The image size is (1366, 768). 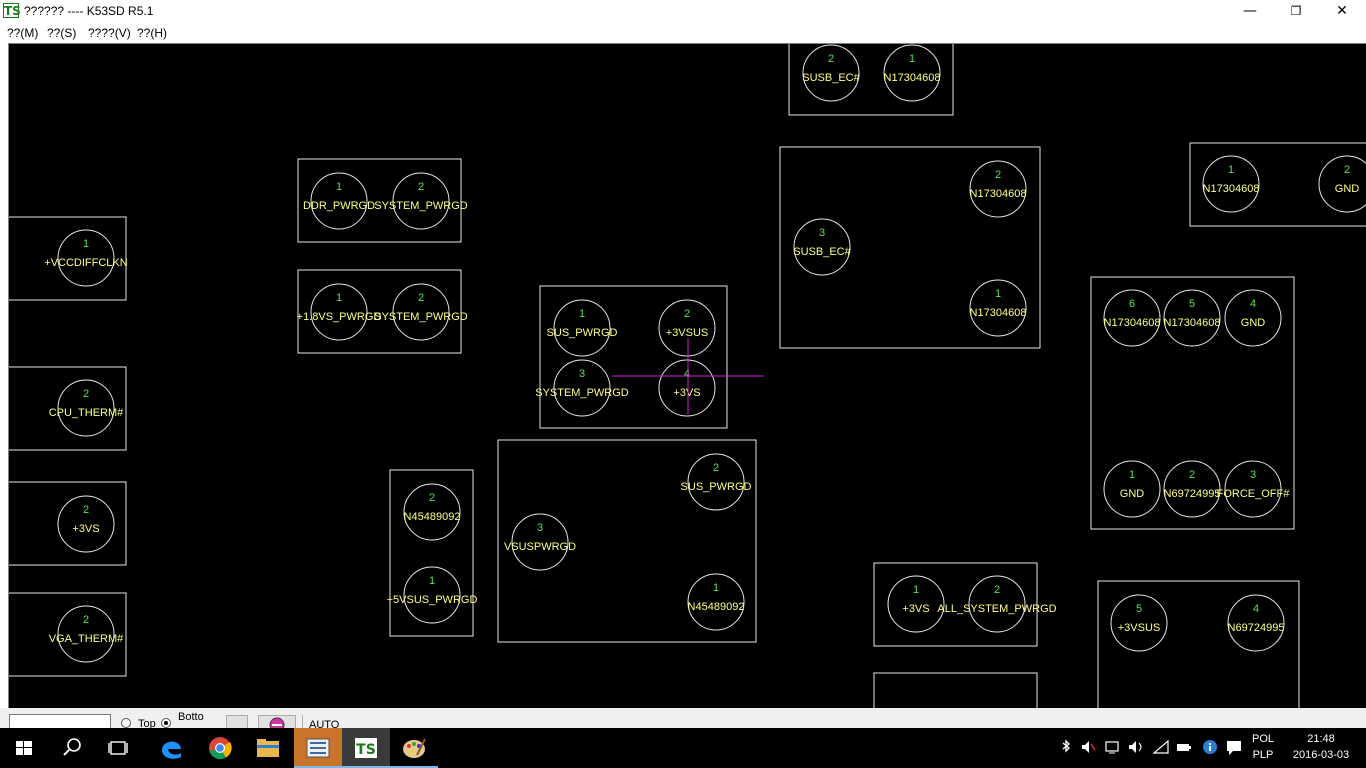 What do you see at coordinates (220, 748) in the screenshot?
I see `taskbar-chrome` at bounding box center [220, 748].